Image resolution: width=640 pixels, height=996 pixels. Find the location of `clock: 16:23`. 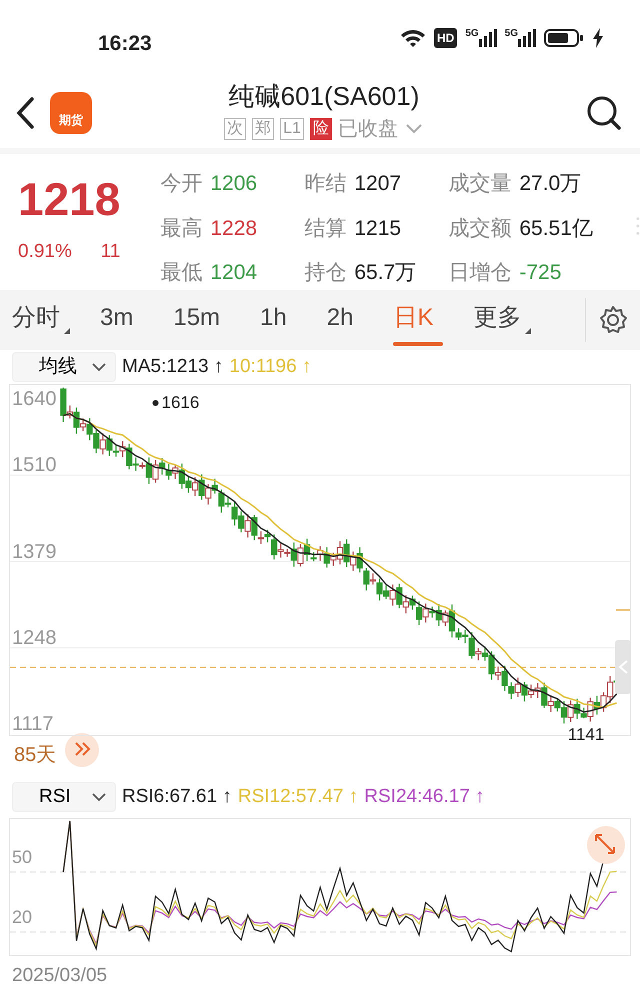

clock: 16:23 is located at coordinates (125, 44).